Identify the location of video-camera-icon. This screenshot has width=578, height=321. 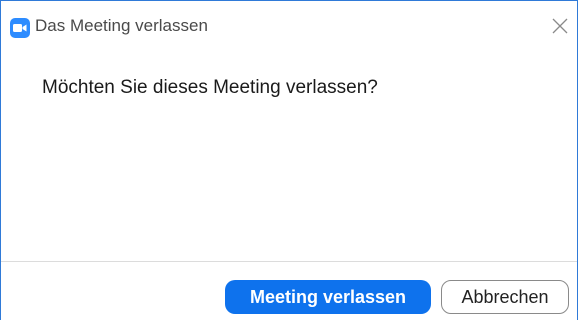
(20, 28).